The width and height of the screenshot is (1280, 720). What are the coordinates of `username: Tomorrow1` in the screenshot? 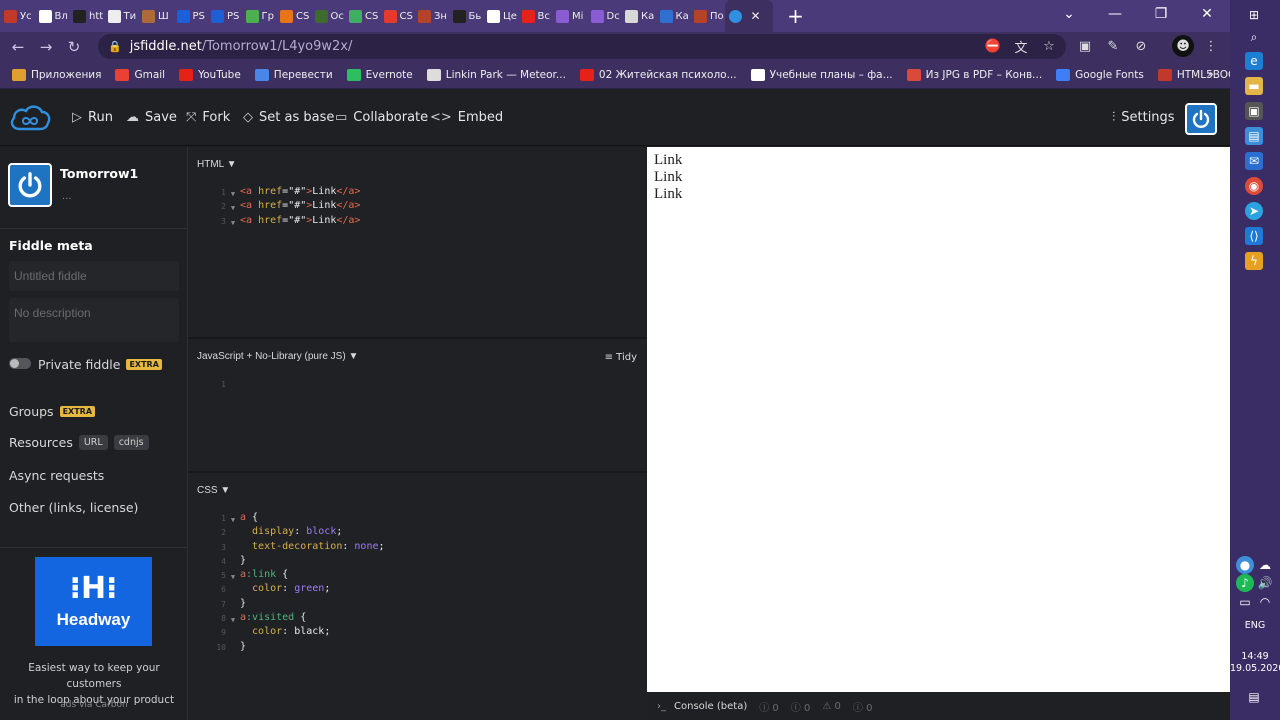 It's located at (99, 173).